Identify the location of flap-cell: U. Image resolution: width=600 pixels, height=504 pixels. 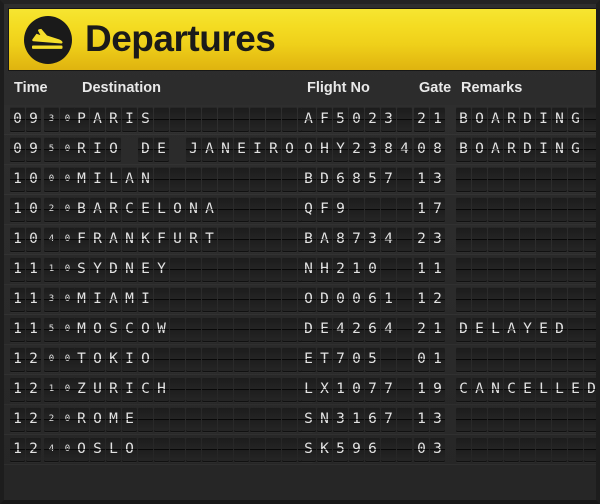
(177, 239).